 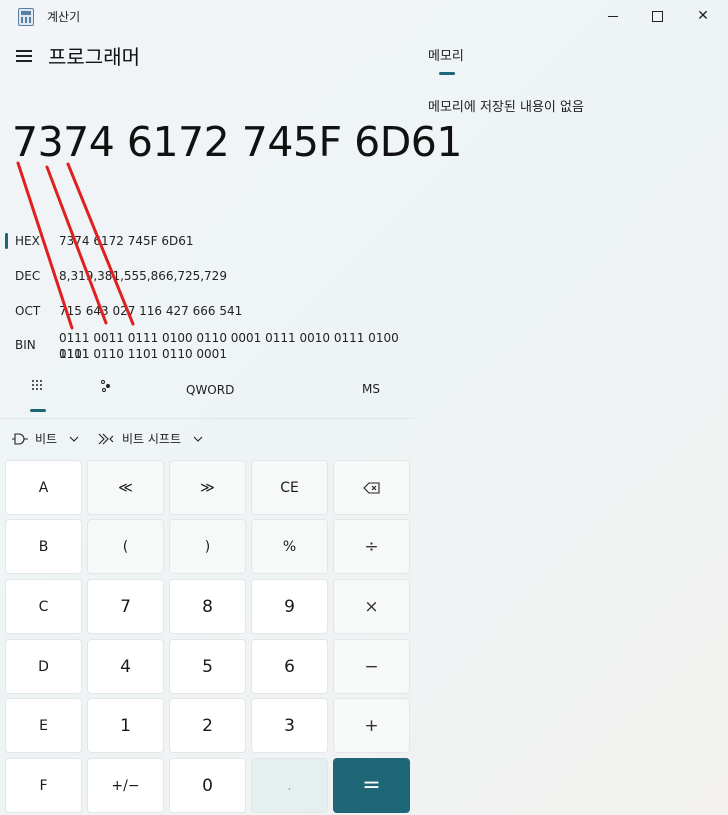 What do you see at coordinates (447, 73) in the screenshot?
I see `memory-tab-indicator` at bounding box center [447, 73].